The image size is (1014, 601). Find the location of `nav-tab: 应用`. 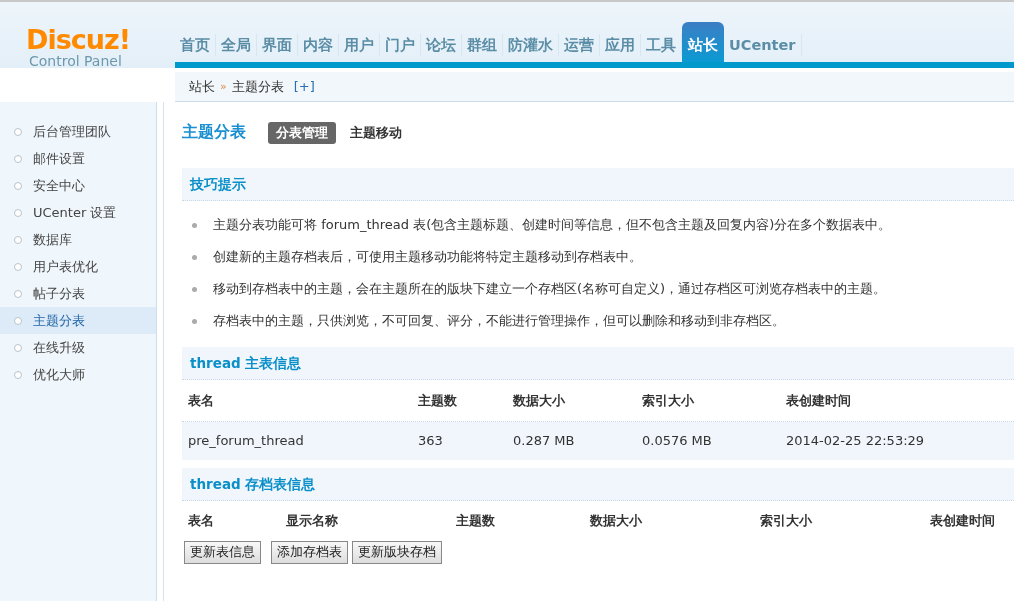

nav-tab: 应用 is located at coordinates (620, 45).